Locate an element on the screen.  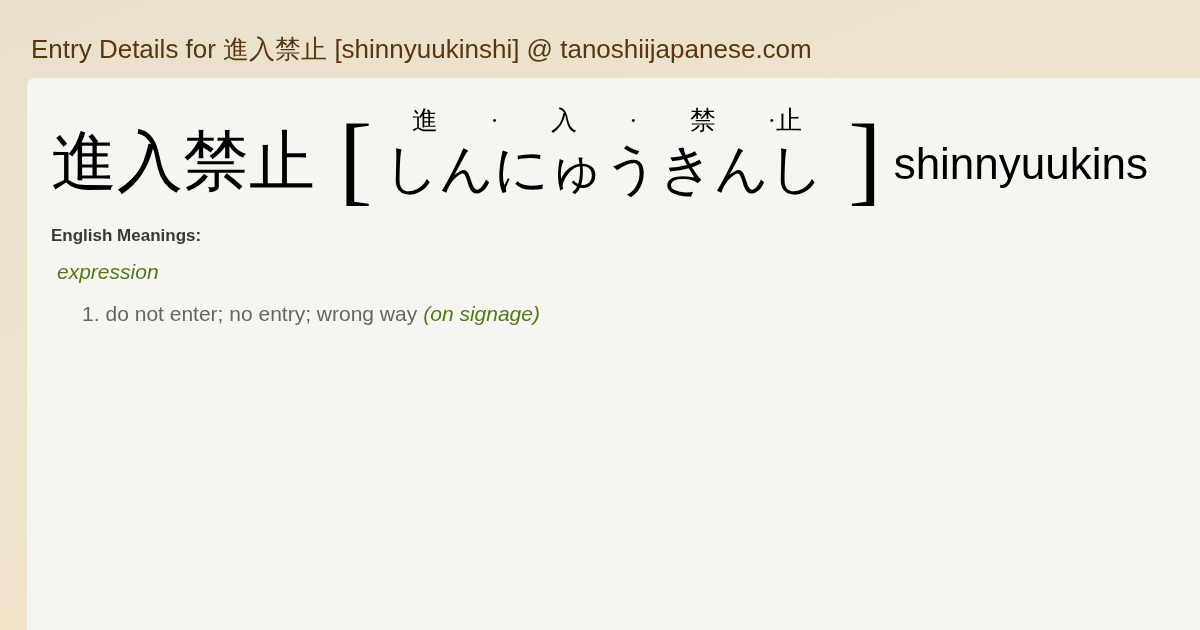
sense-number: 1. is located at coordinates (91, 314).